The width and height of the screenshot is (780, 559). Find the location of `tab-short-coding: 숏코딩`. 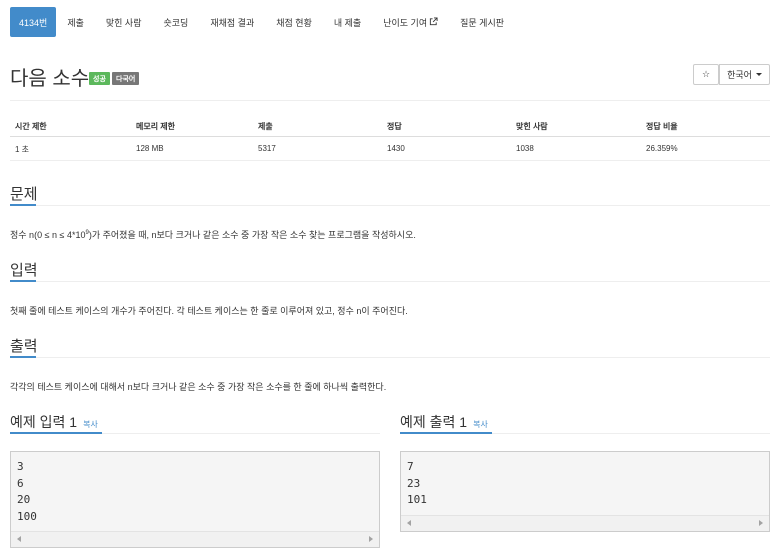

tab-short-coding: 숏코딩 is located at coordinates (176, 22).